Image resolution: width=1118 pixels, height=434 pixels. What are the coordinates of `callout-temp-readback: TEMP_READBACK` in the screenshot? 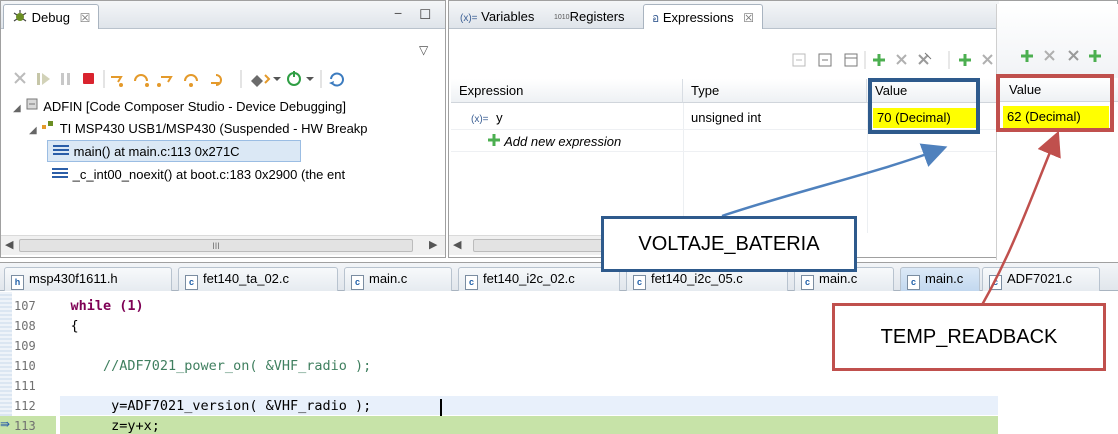 It's located at (969, 337).